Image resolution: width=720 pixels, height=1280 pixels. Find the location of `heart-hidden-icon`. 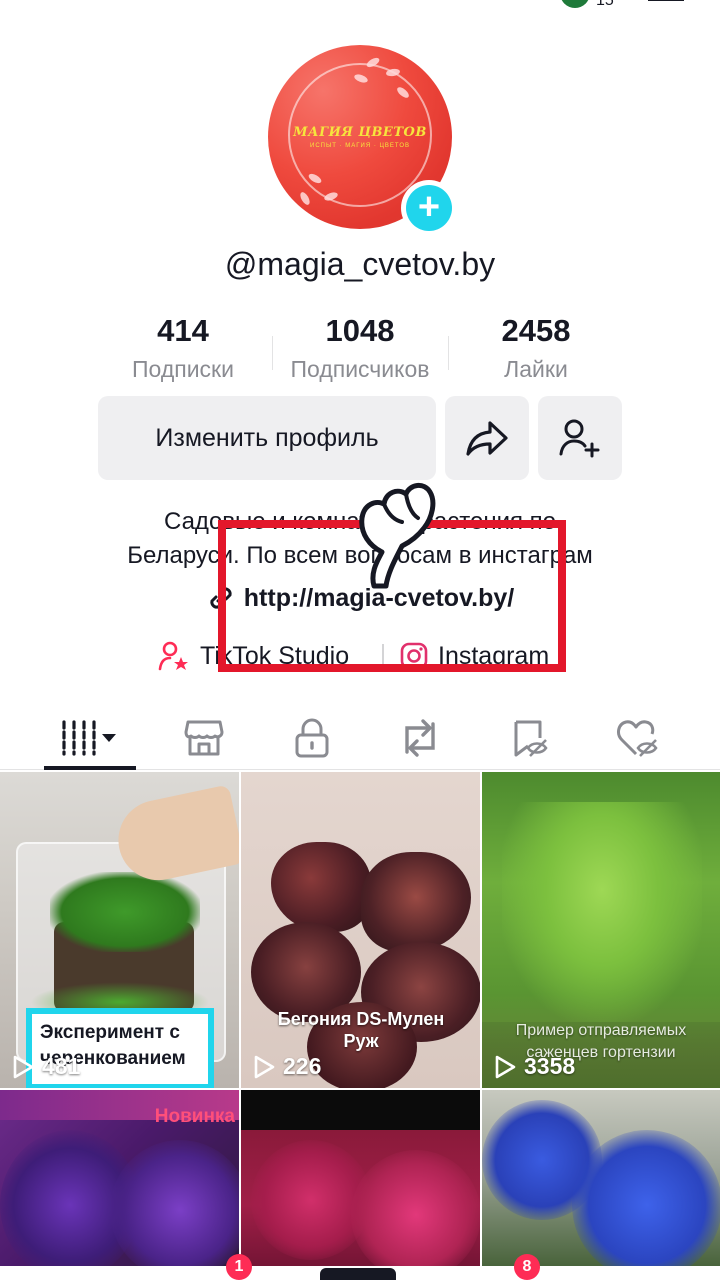

heart-hidden-icon is located at coordinates (637, 738).